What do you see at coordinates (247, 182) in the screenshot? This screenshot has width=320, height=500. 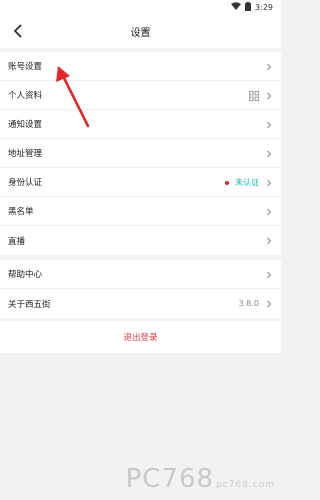 I see `verification-status: 未认证` at bounding box center [247, 182].